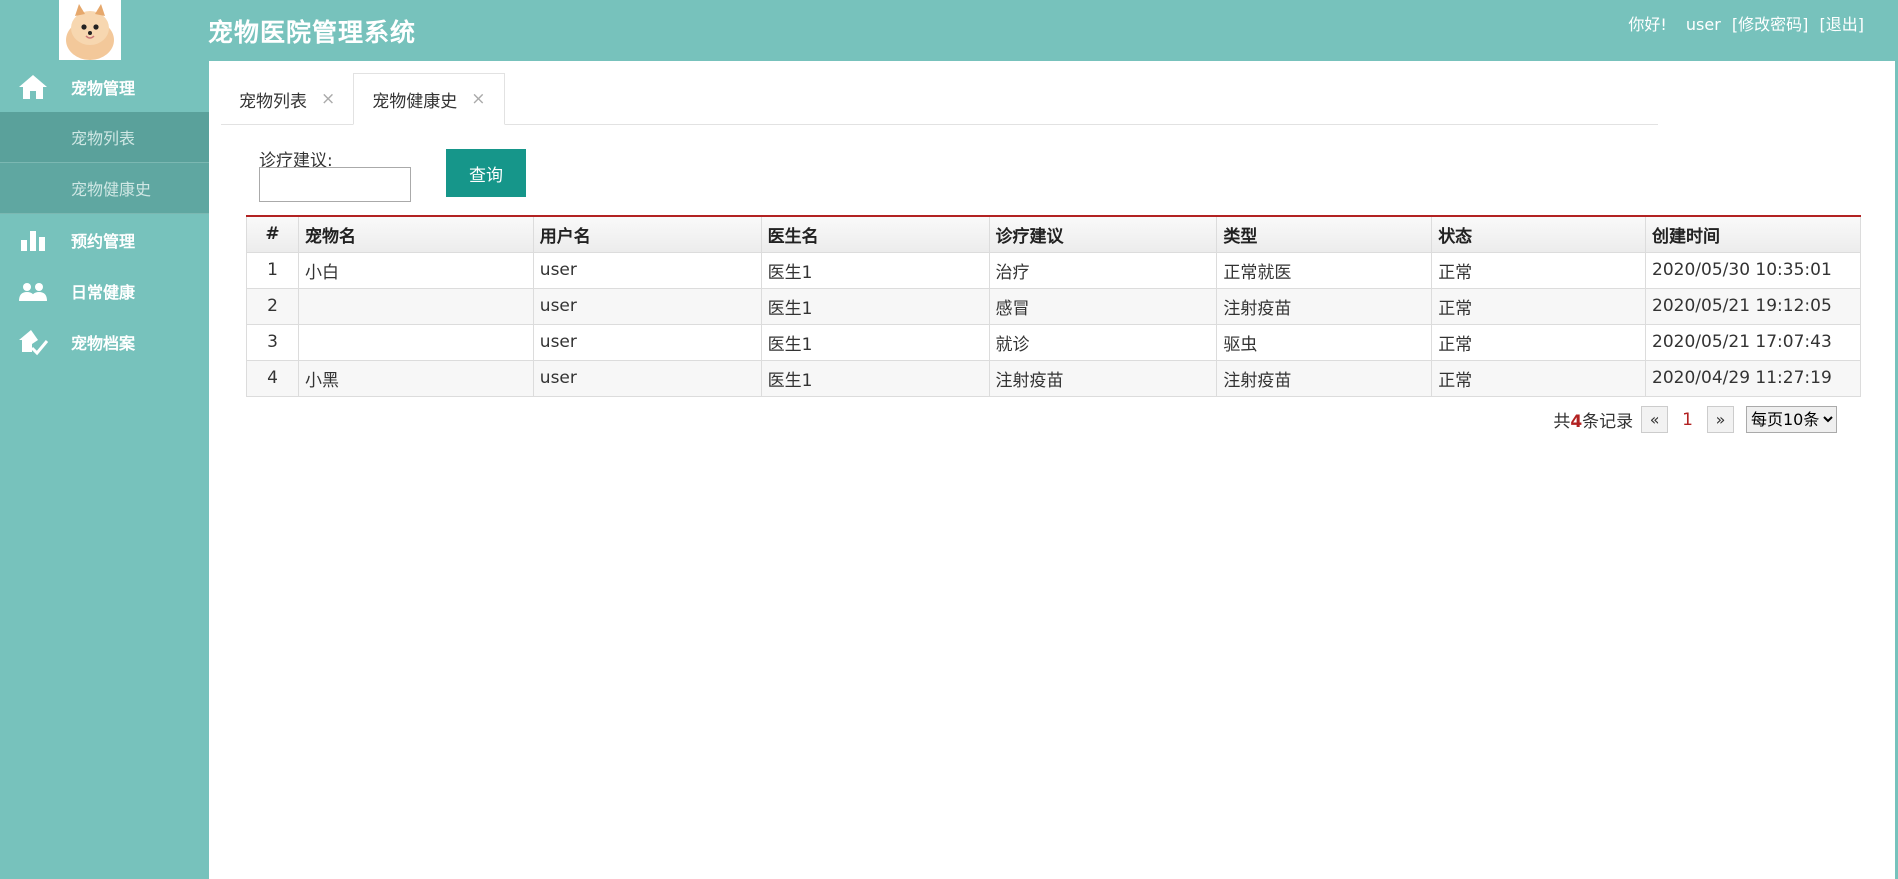  I want to click on username-text: user, so click(1703, 24).